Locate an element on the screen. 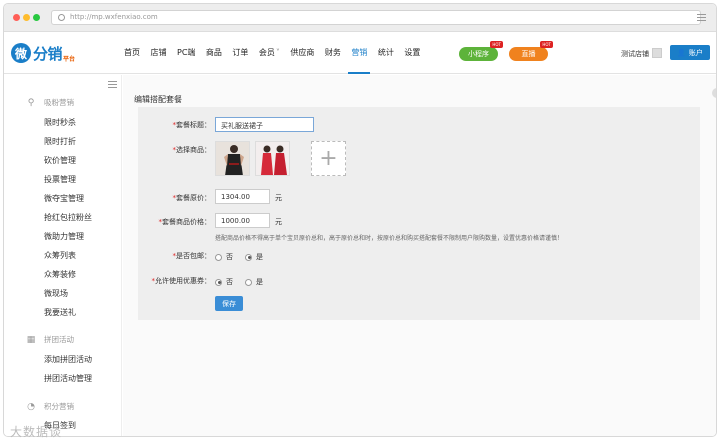 Image resolution: width=720 pixels, height=442 pixels. package-price-label-text: 套餐商品价格： is located at coordinates (186, 222).